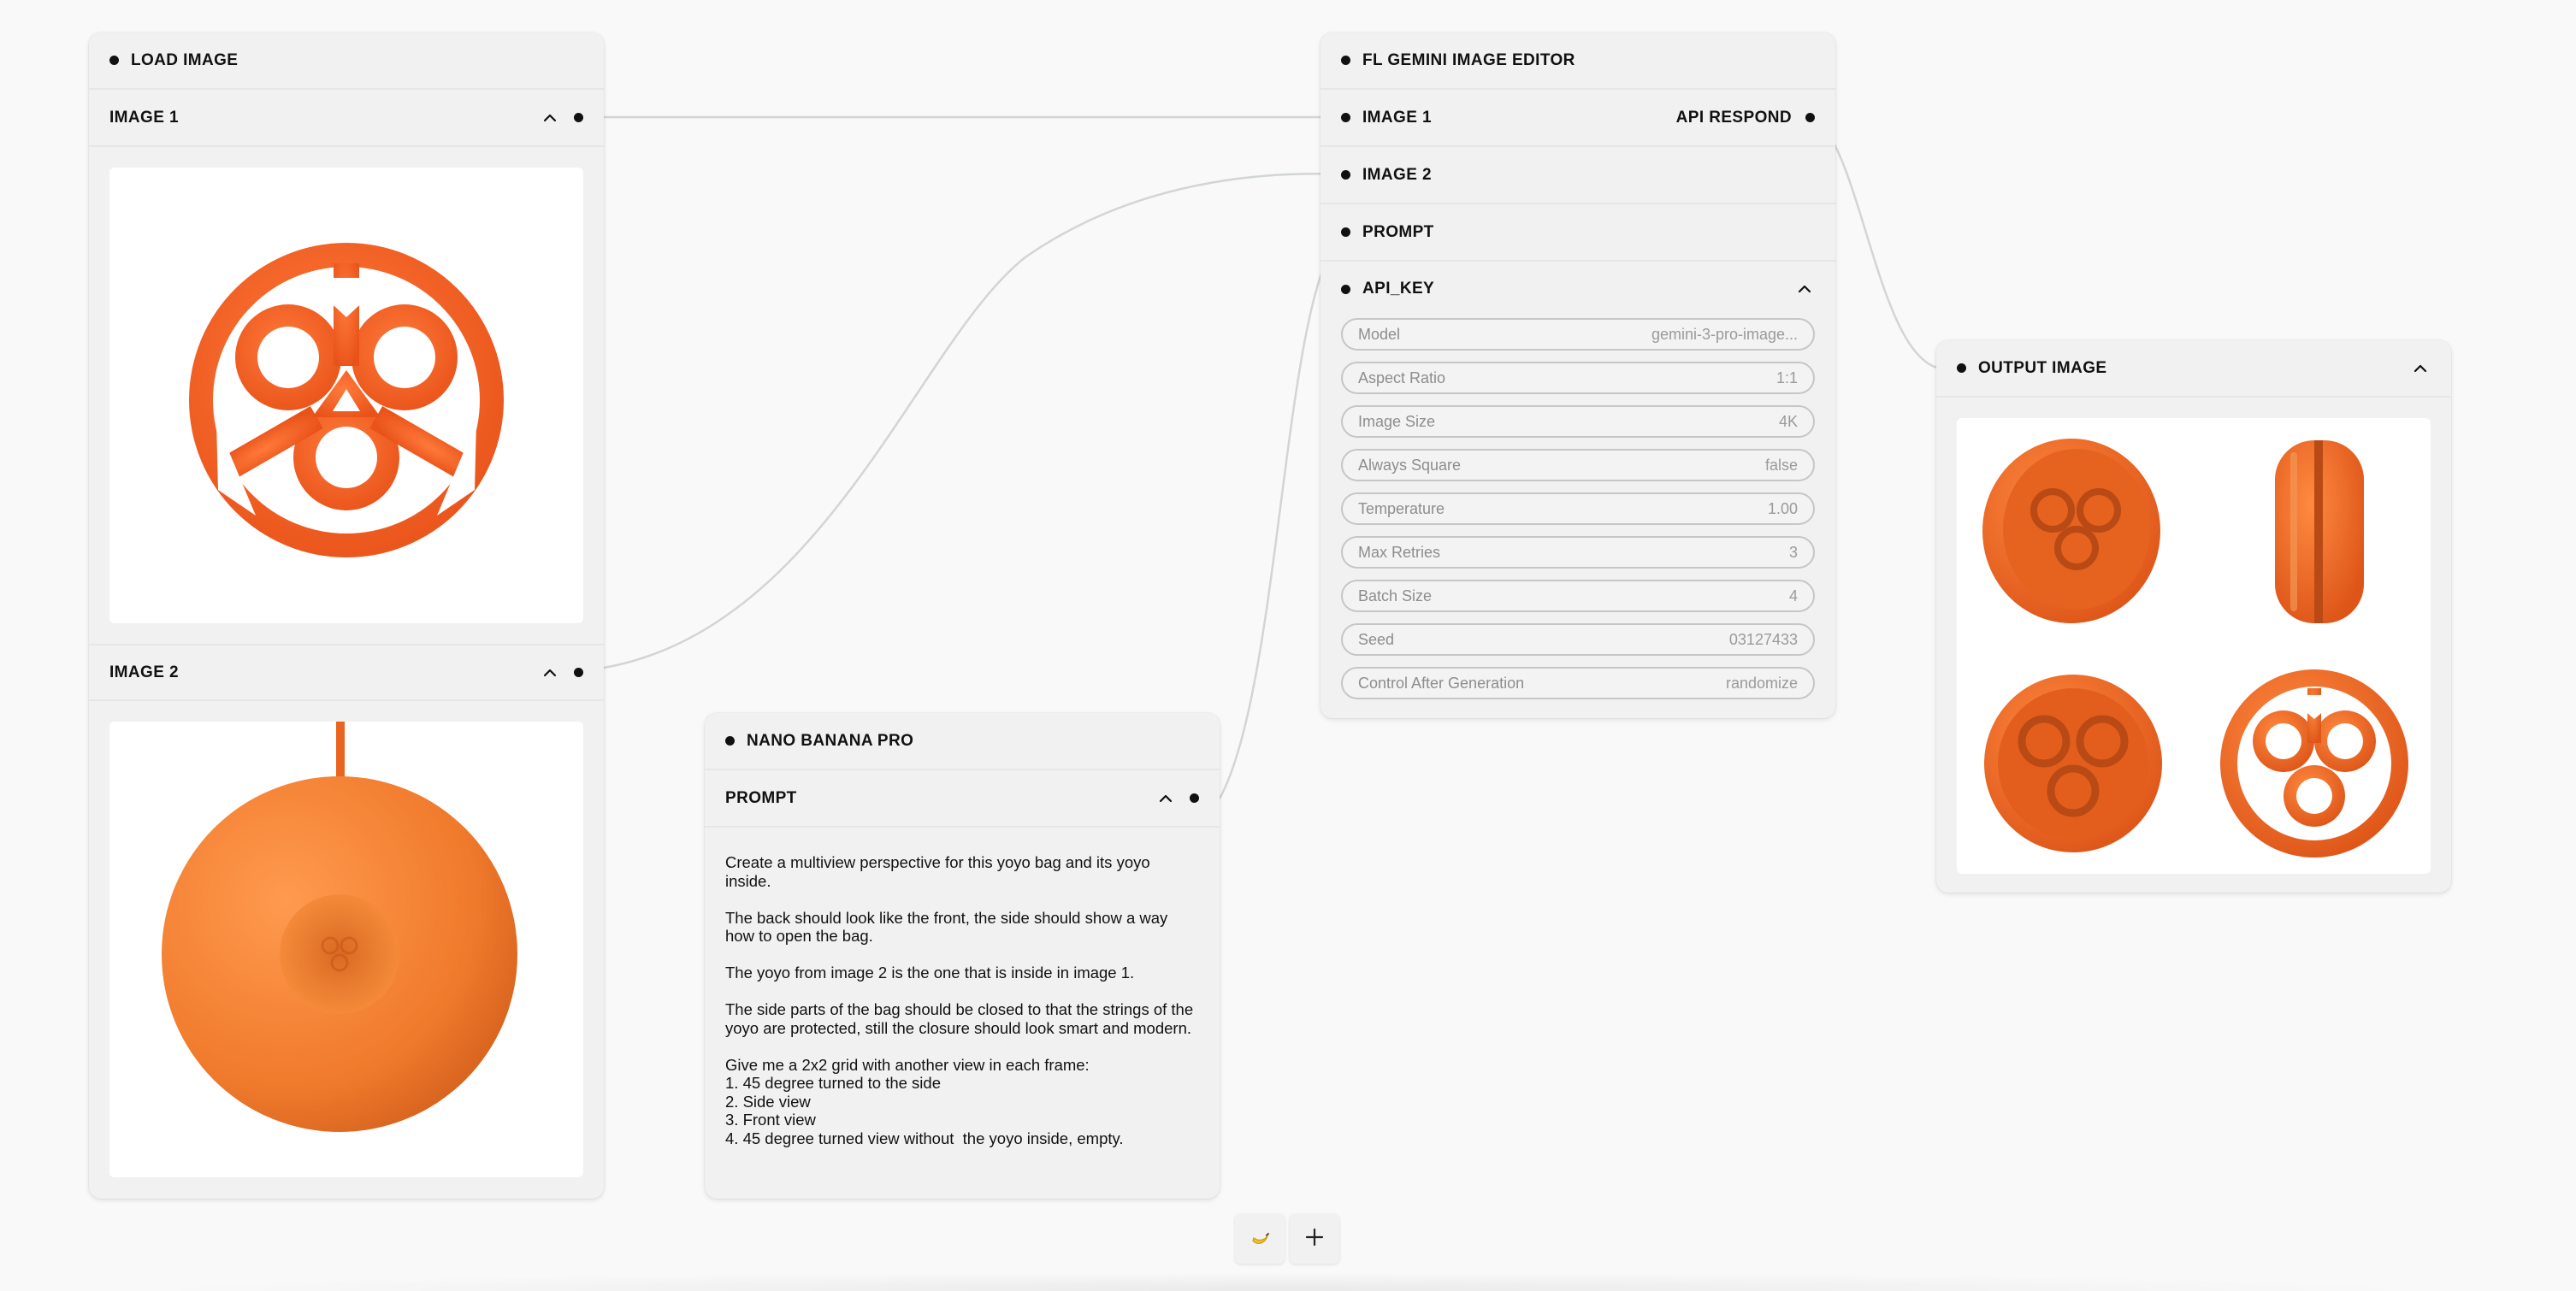  I want to click on aspect-ratio-field: Aspect Ratio 1:1, so click(1578, 378).